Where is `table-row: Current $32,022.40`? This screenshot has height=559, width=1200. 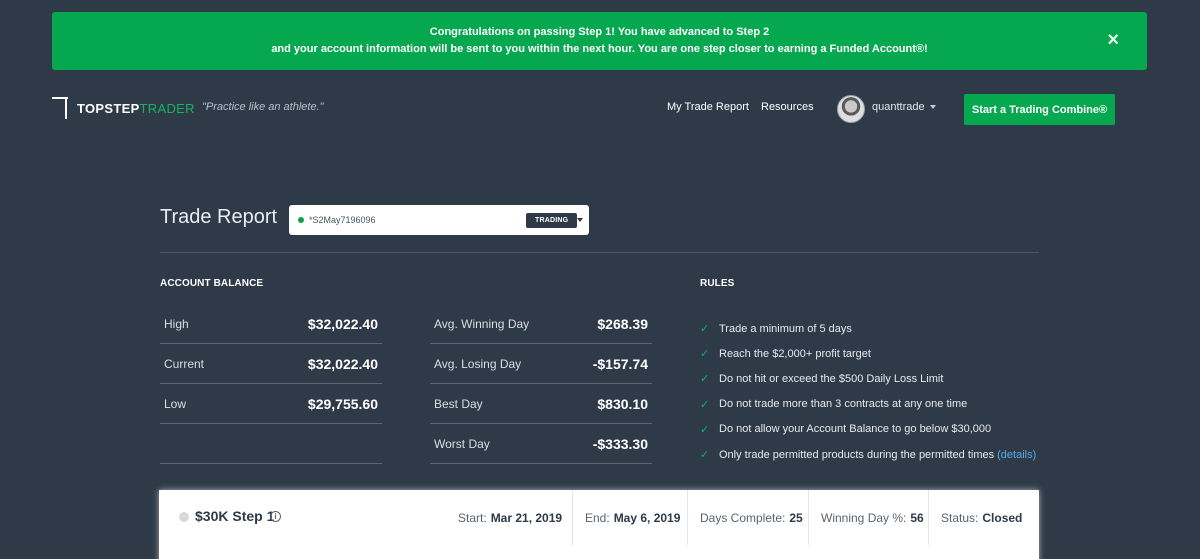 table-row: Current $32,022.40 is located at coordinates (271, 364).